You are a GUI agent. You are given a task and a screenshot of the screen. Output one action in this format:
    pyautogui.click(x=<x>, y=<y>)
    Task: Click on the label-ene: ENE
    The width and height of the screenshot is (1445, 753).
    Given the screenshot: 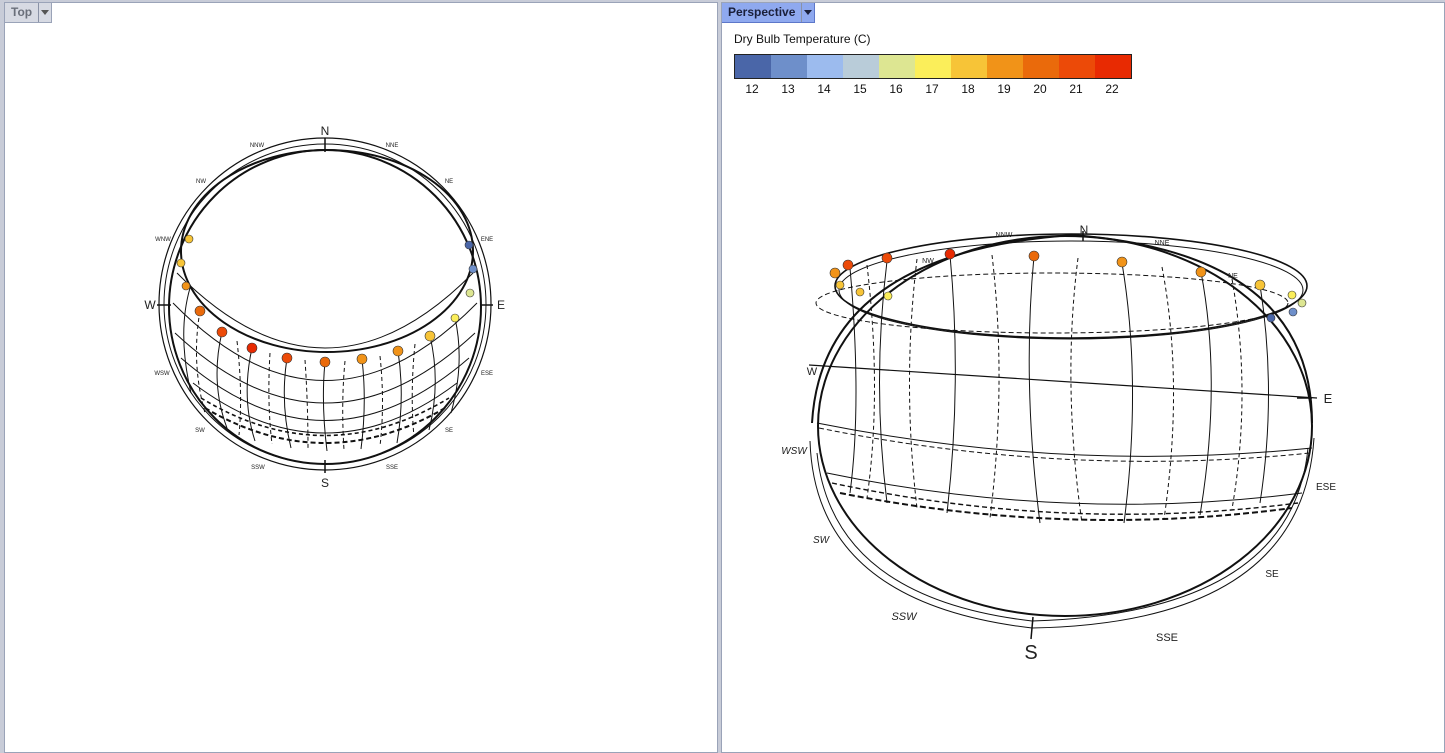 What is the action you would take?
    pyautogui.click(x=487, y=240)
    